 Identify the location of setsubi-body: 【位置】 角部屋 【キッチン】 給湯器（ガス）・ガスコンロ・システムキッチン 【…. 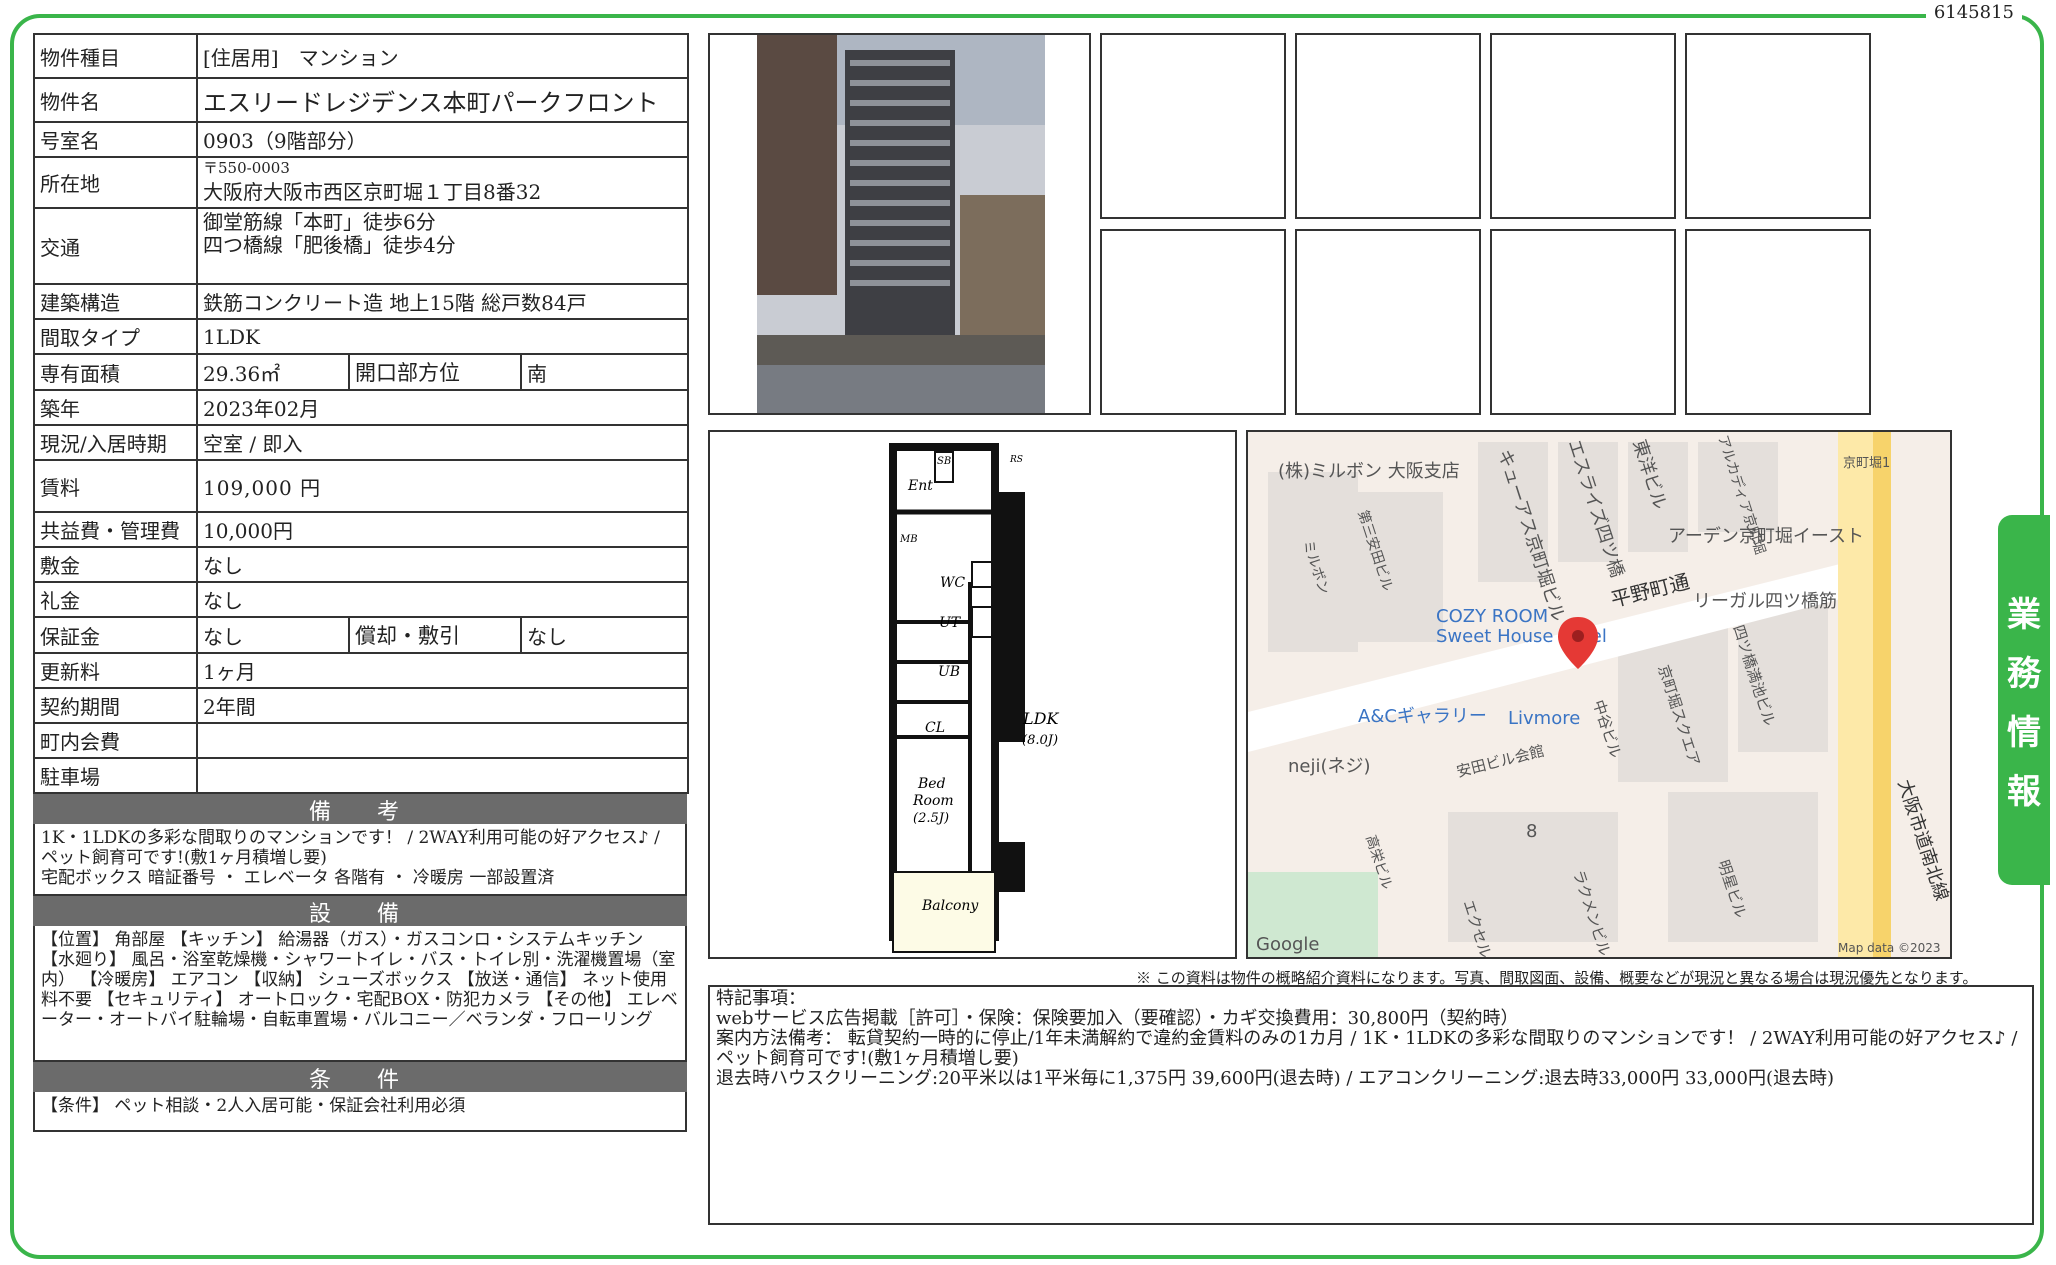
(360, 994).